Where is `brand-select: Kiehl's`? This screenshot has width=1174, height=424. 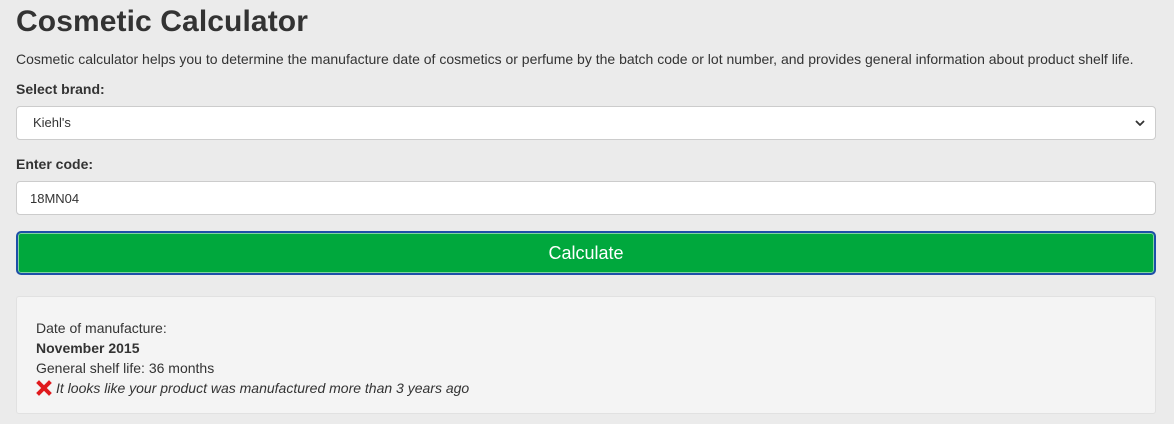 brand-select: Kiehl's is located at coordinates (586, 123).